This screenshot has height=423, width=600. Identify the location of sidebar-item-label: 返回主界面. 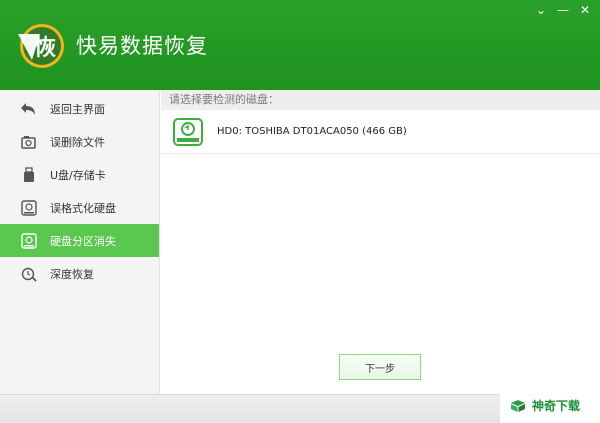
(77, 109).